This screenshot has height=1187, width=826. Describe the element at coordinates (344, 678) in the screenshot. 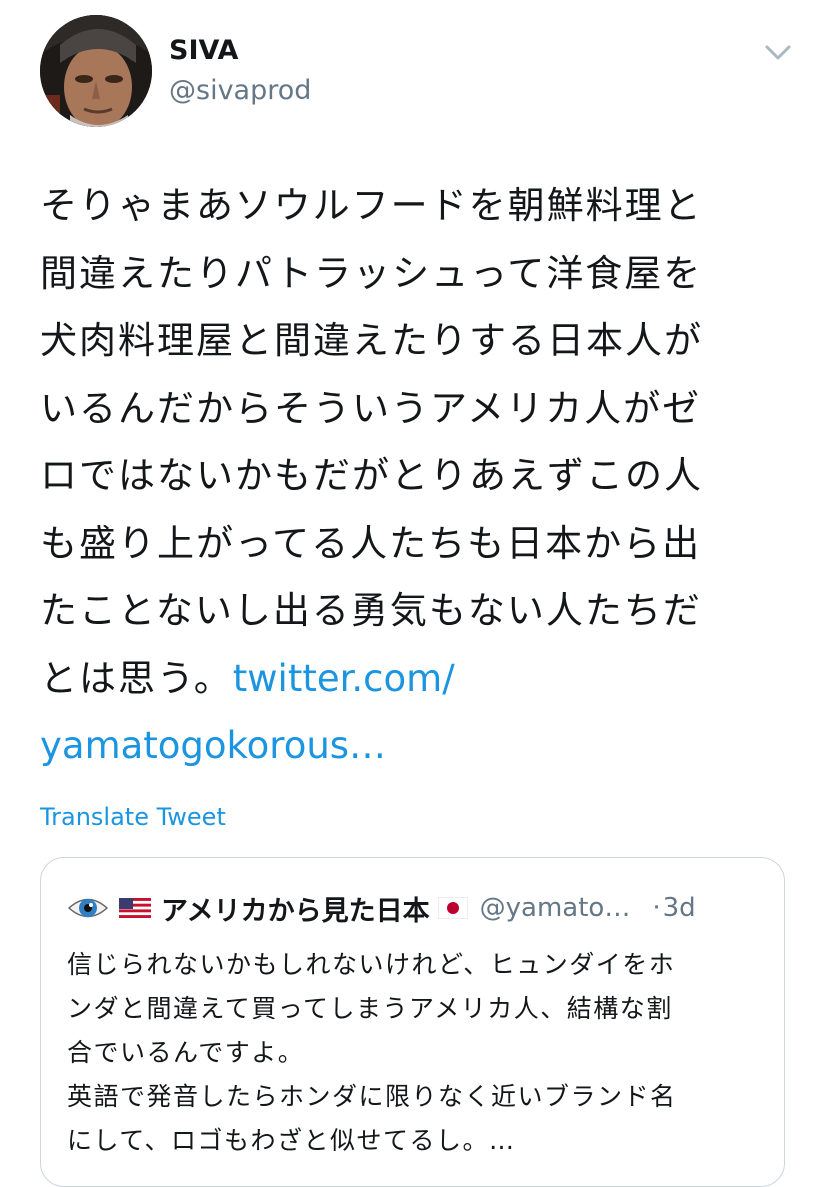

I see `tweet-link: twitter.com/` at that location.